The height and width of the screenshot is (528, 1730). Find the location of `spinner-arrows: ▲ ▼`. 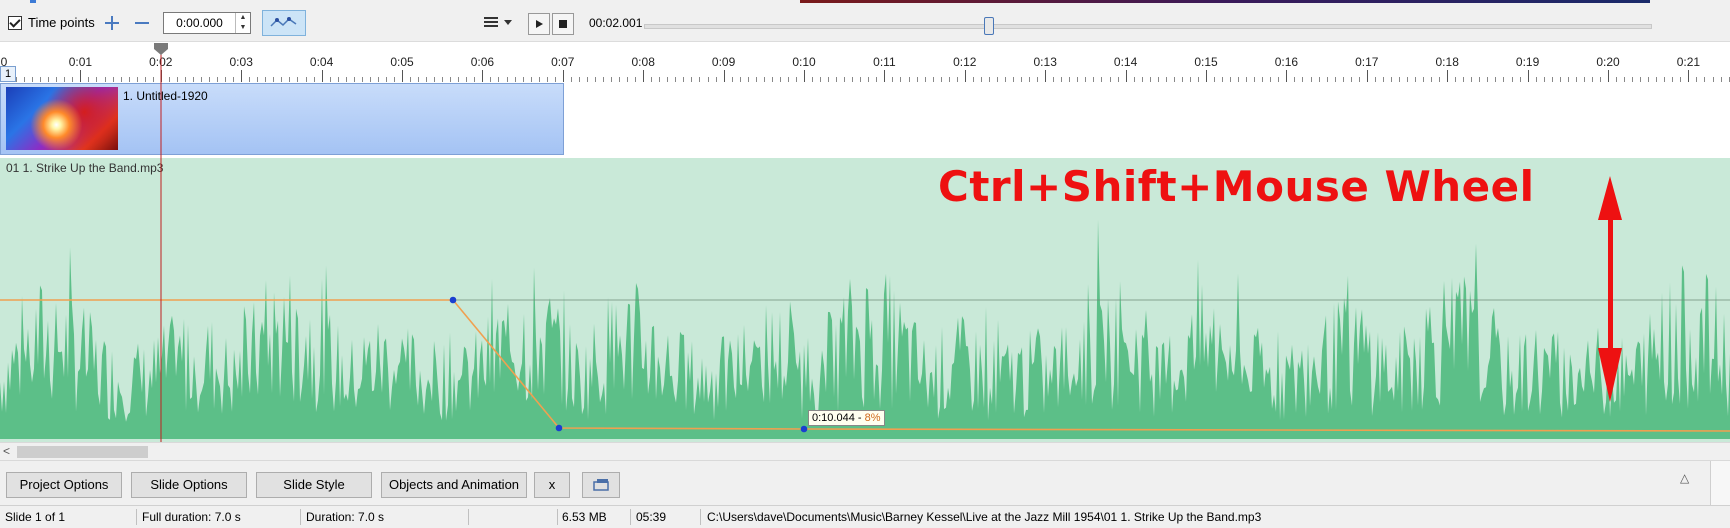

spinner-arrows: ▲ ▼ is located at coordinates (242, 23).